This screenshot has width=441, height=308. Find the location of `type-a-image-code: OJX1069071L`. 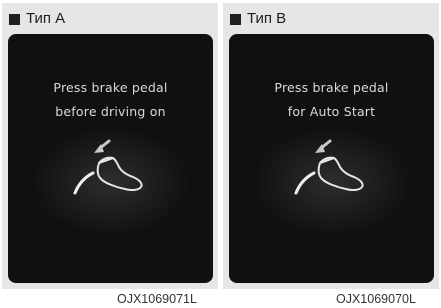

type-a-image-code: OJX1069071L is located at coordinates (157, 299).